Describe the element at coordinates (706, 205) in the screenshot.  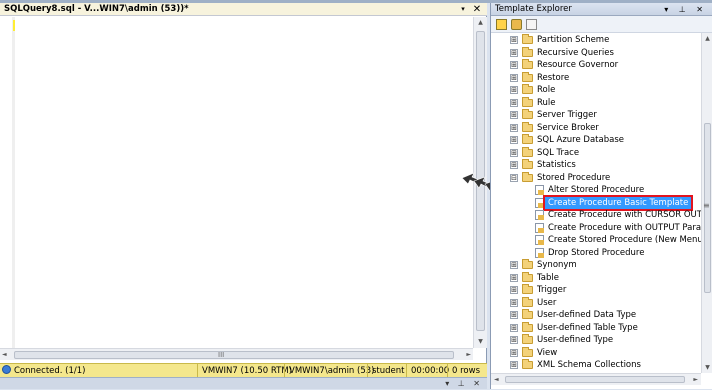
I see `scrollbar-grip: ≡` at that location.